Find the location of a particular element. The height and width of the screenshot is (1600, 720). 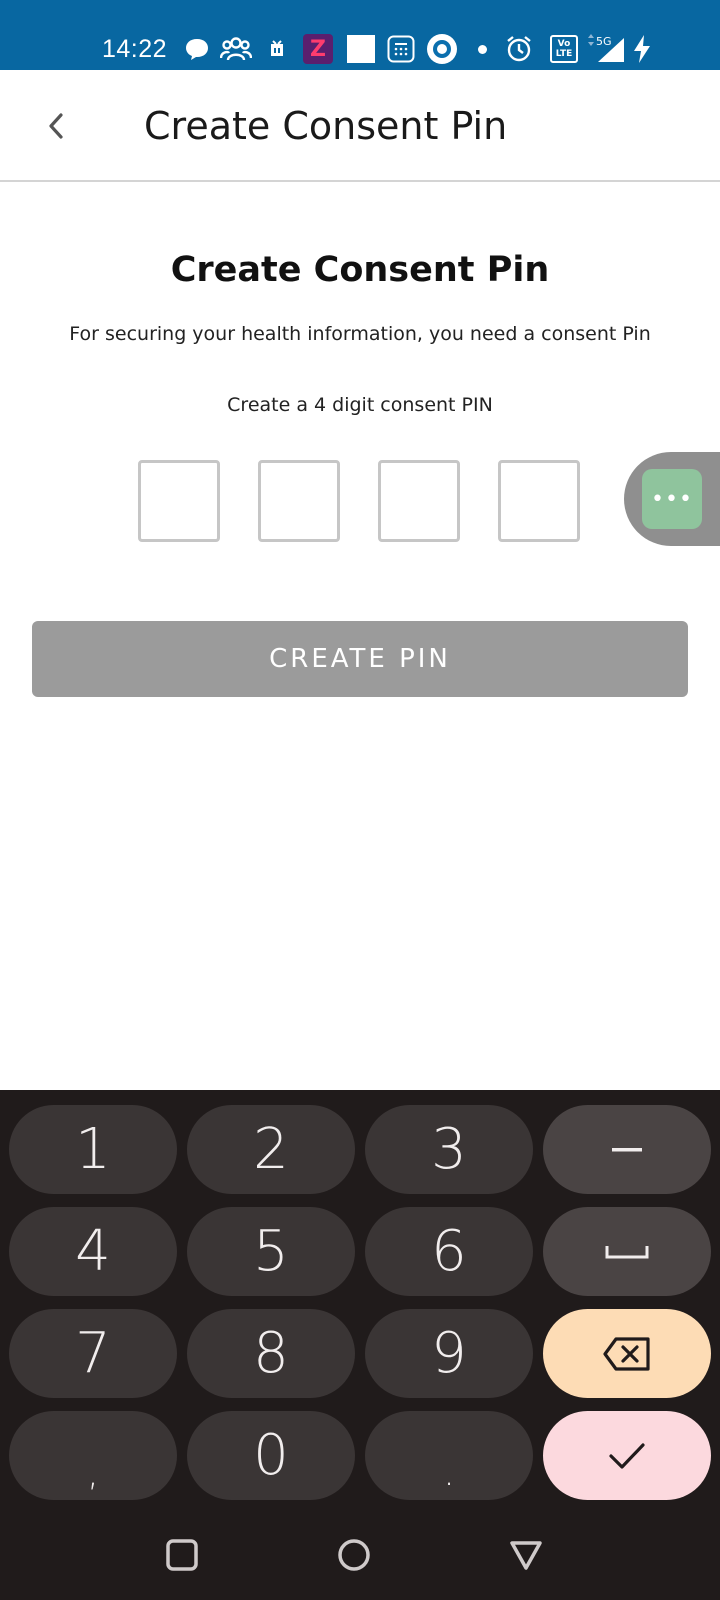

minus-icon is located at coordinates (627, 1149).